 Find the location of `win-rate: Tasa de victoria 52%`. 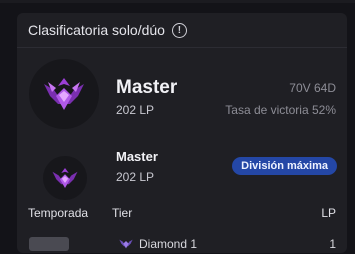

win-rate: Tasa de victoria 52% is located at coordinates (280, 110).